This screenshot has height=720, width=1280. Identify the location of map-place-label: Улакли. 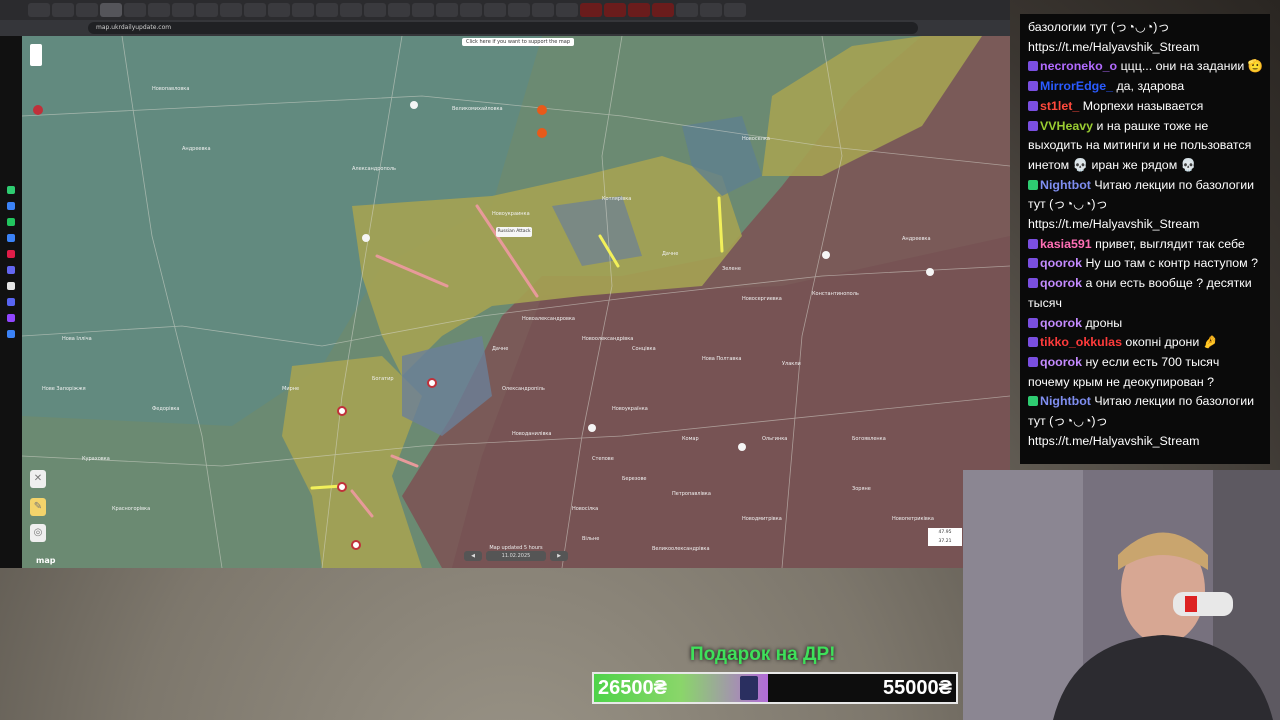
(791, 364).